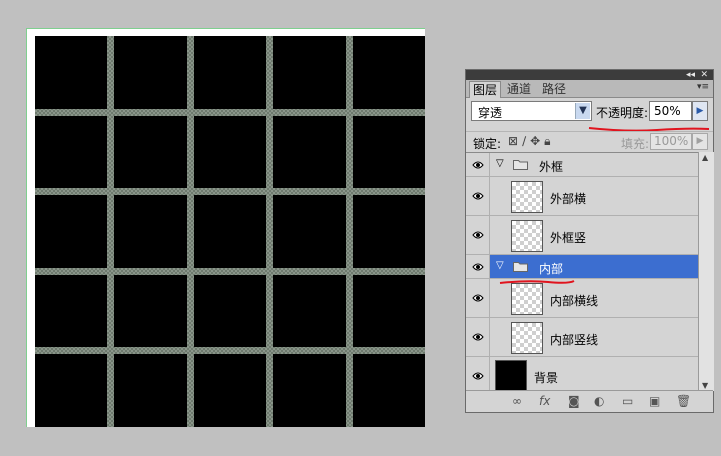 The image size is (721, 456). I want to click on blend-mode-value: 穿透, so click(490, 113).